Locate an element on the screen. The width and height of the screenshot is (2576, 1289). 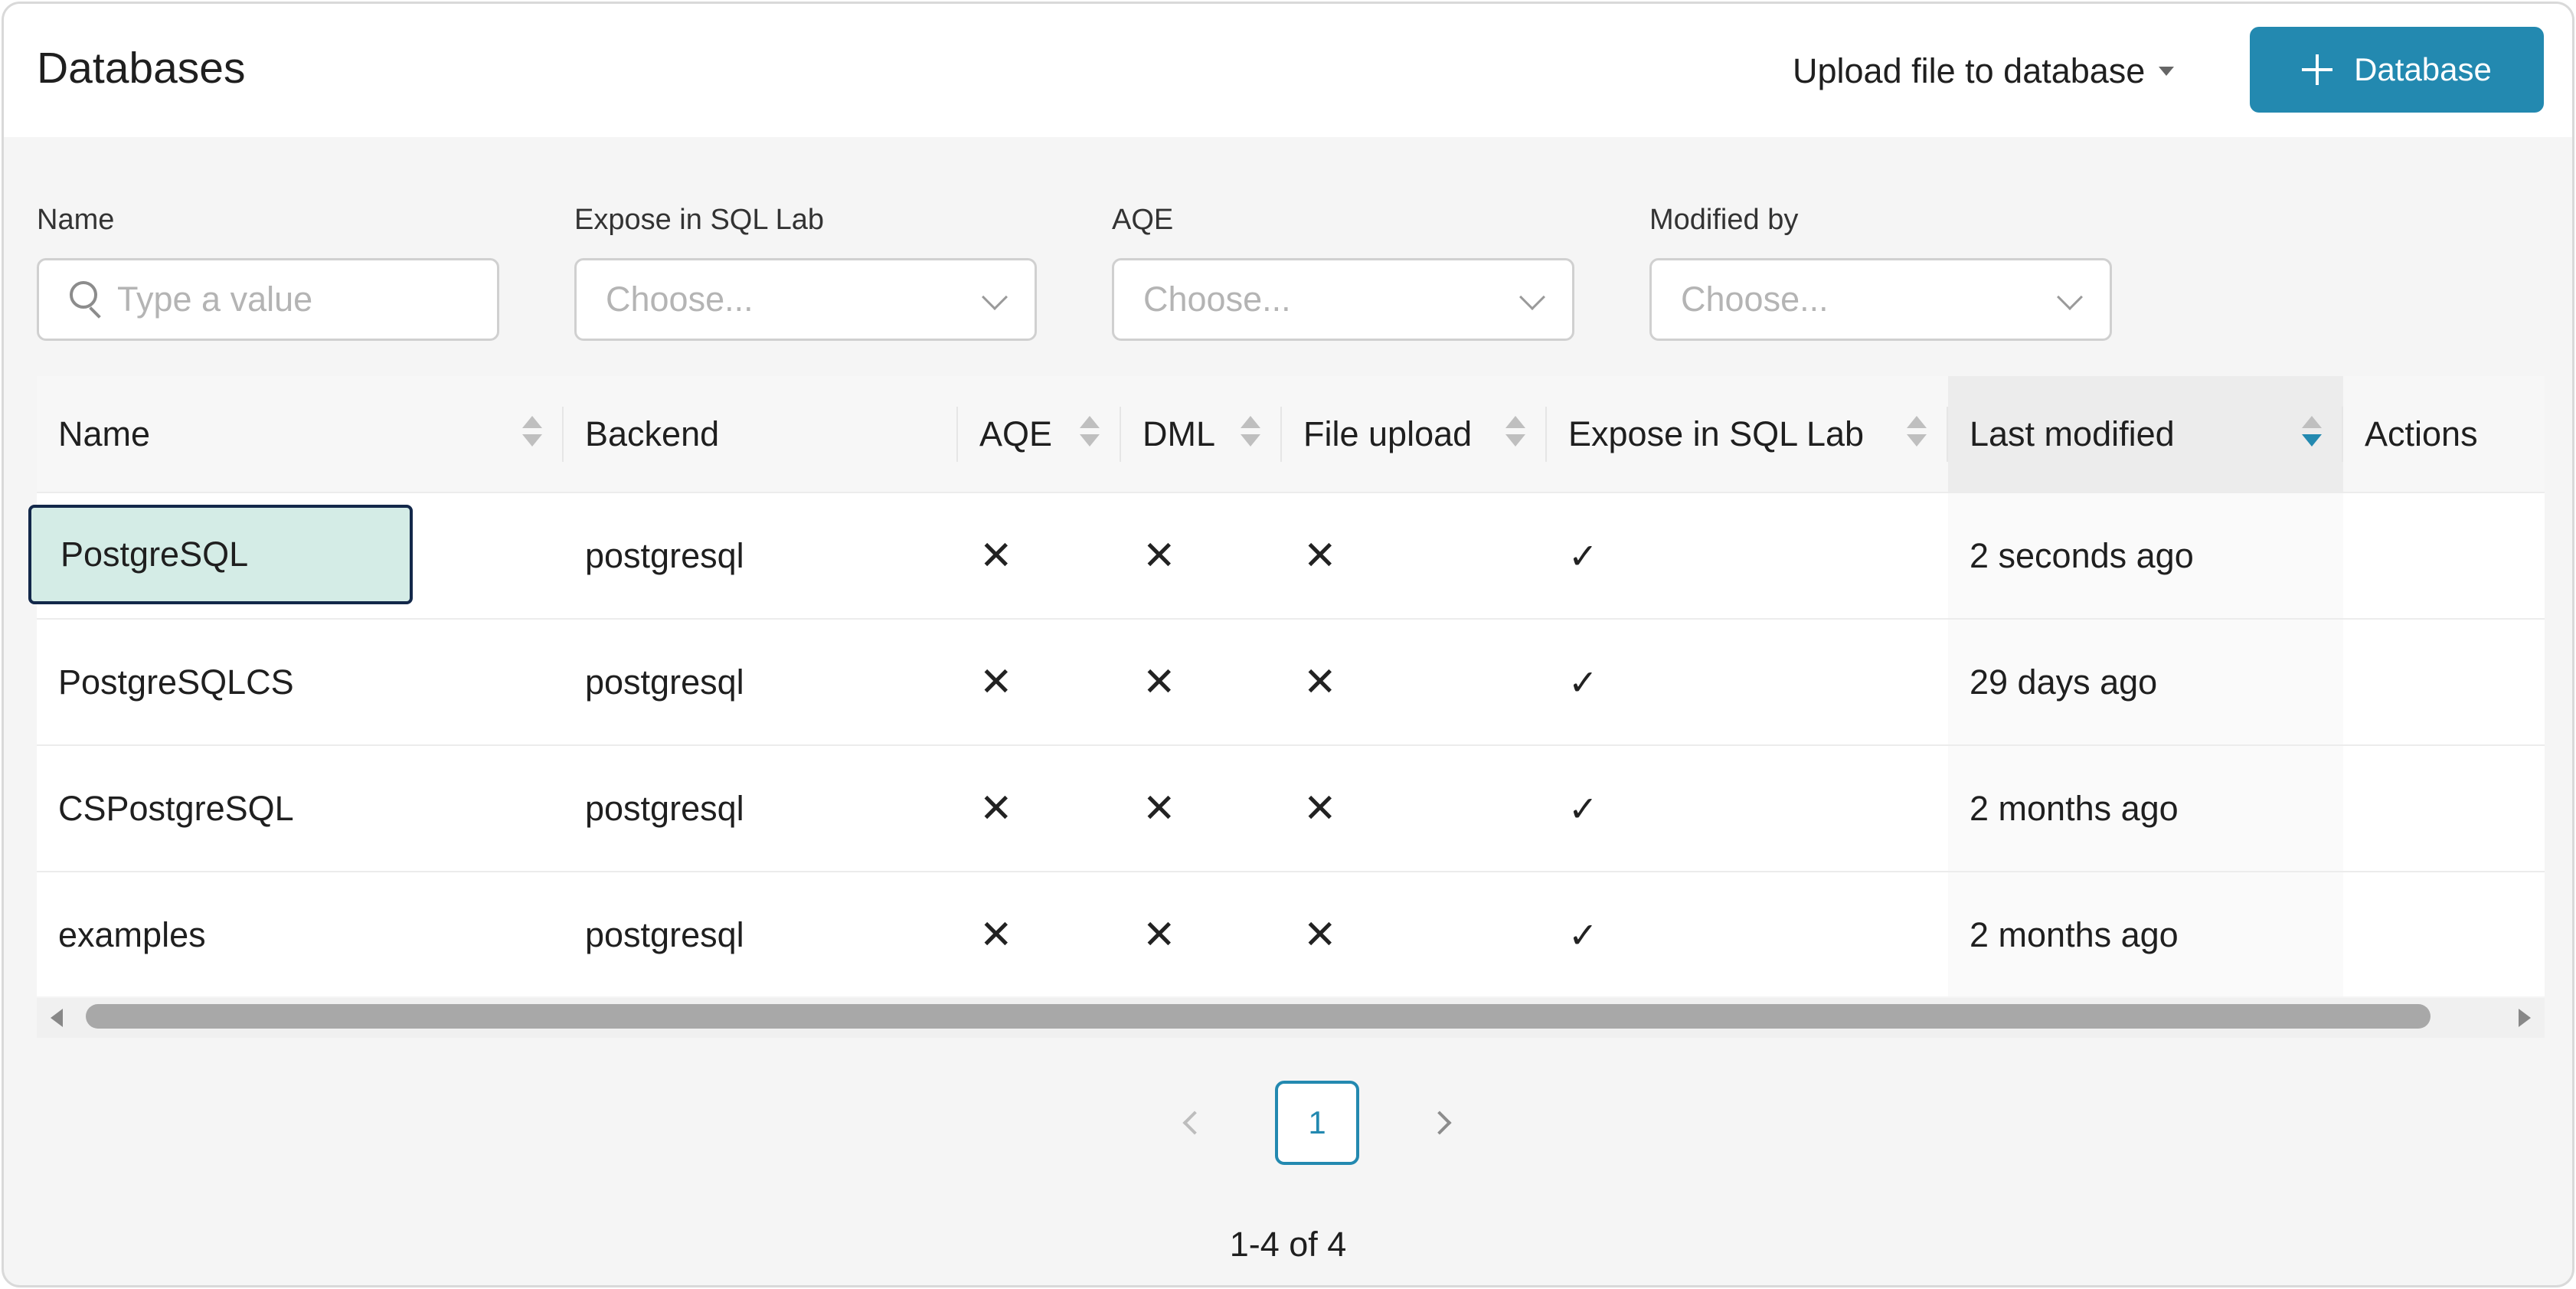
pagination-range: 1-4 of 4 is located at coordinates (1288, 1244).